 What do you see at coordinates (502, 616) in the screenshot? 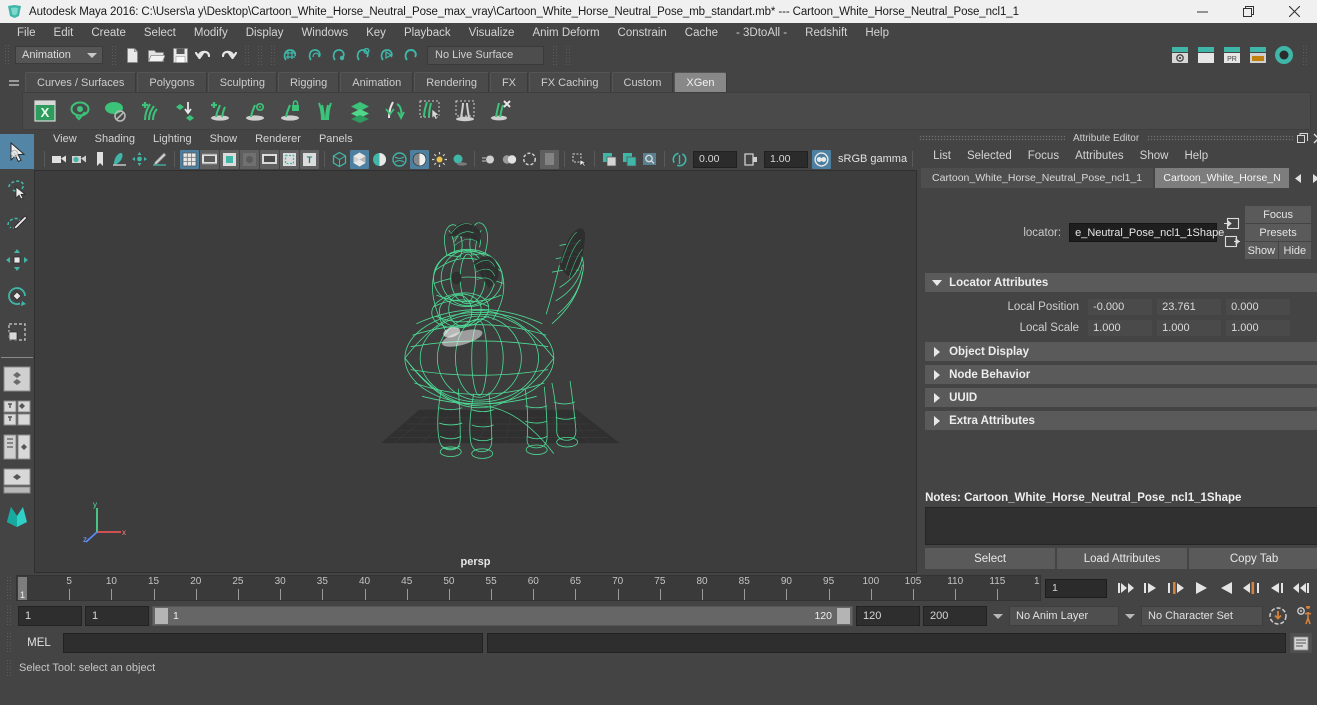
I see `range-slider: 1 120` at bounding box center [502, 616].